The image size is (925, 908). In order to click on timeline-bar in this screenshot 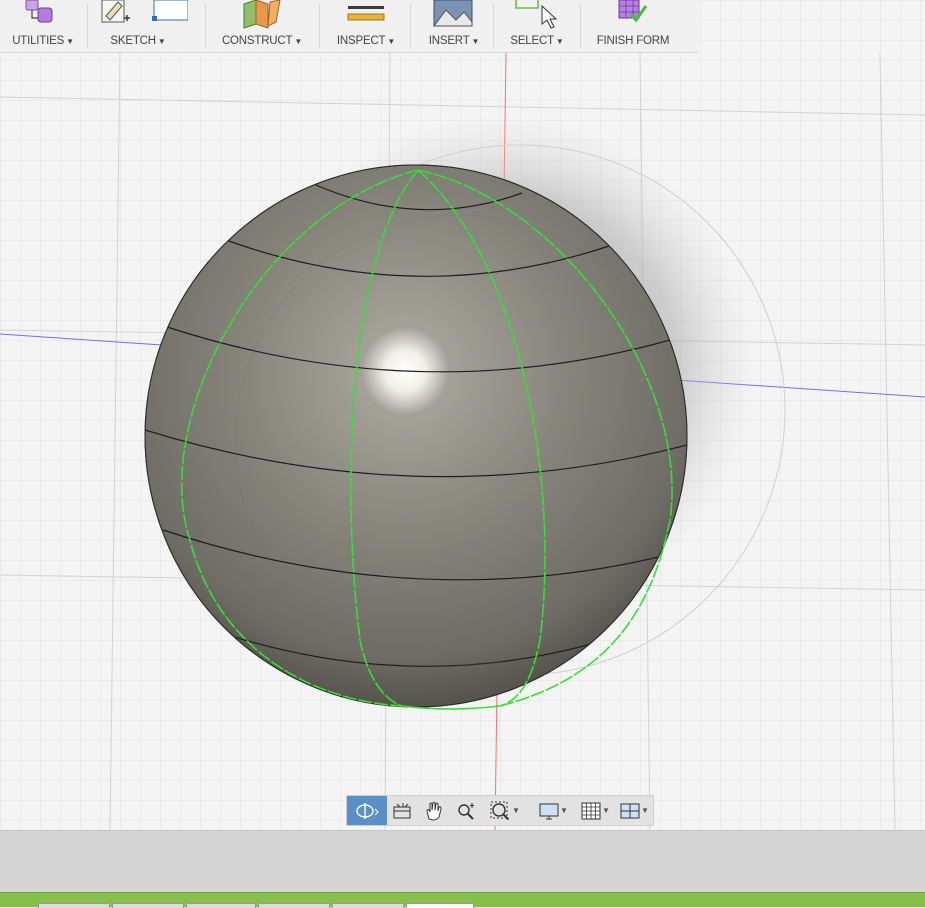, I will do `click(462, 900)`.